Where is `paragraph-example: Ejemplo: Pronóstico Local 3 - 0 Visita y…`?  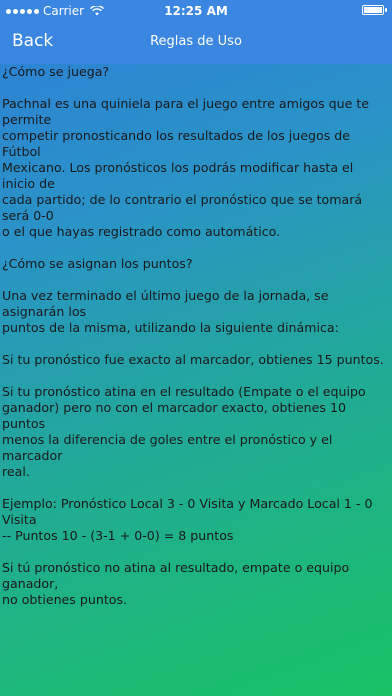 paragraph-example: Ejemplo: Pronóstico Local 3 - 0 Visita y… is located at coordinates (187, 519).